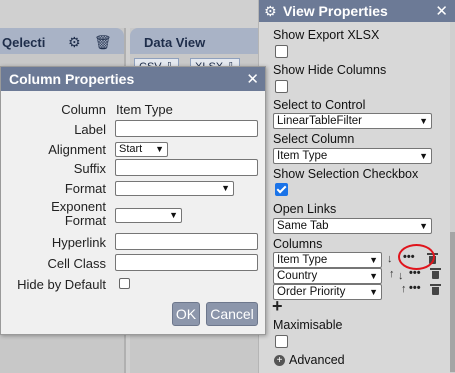 Image resolution: width=455 pixels, height=373 pixels. Describe the element at coordinates (61, 284) in the screenshot. I see `hide-by-default-label: Hide by Default` at that location.